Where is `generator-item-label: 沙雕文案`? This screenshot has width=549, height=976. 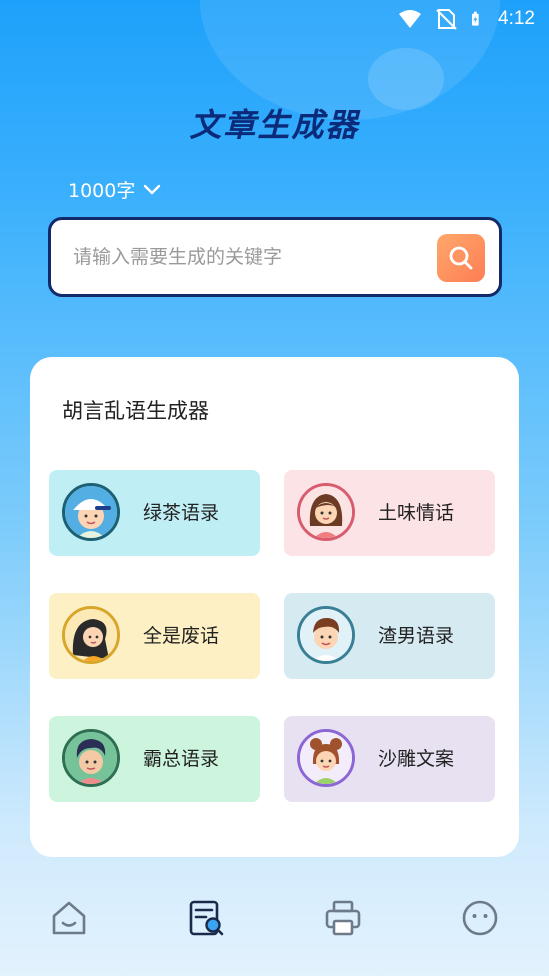
generator-item-label: 沙雕文案 is located at coordinates (416, 759).